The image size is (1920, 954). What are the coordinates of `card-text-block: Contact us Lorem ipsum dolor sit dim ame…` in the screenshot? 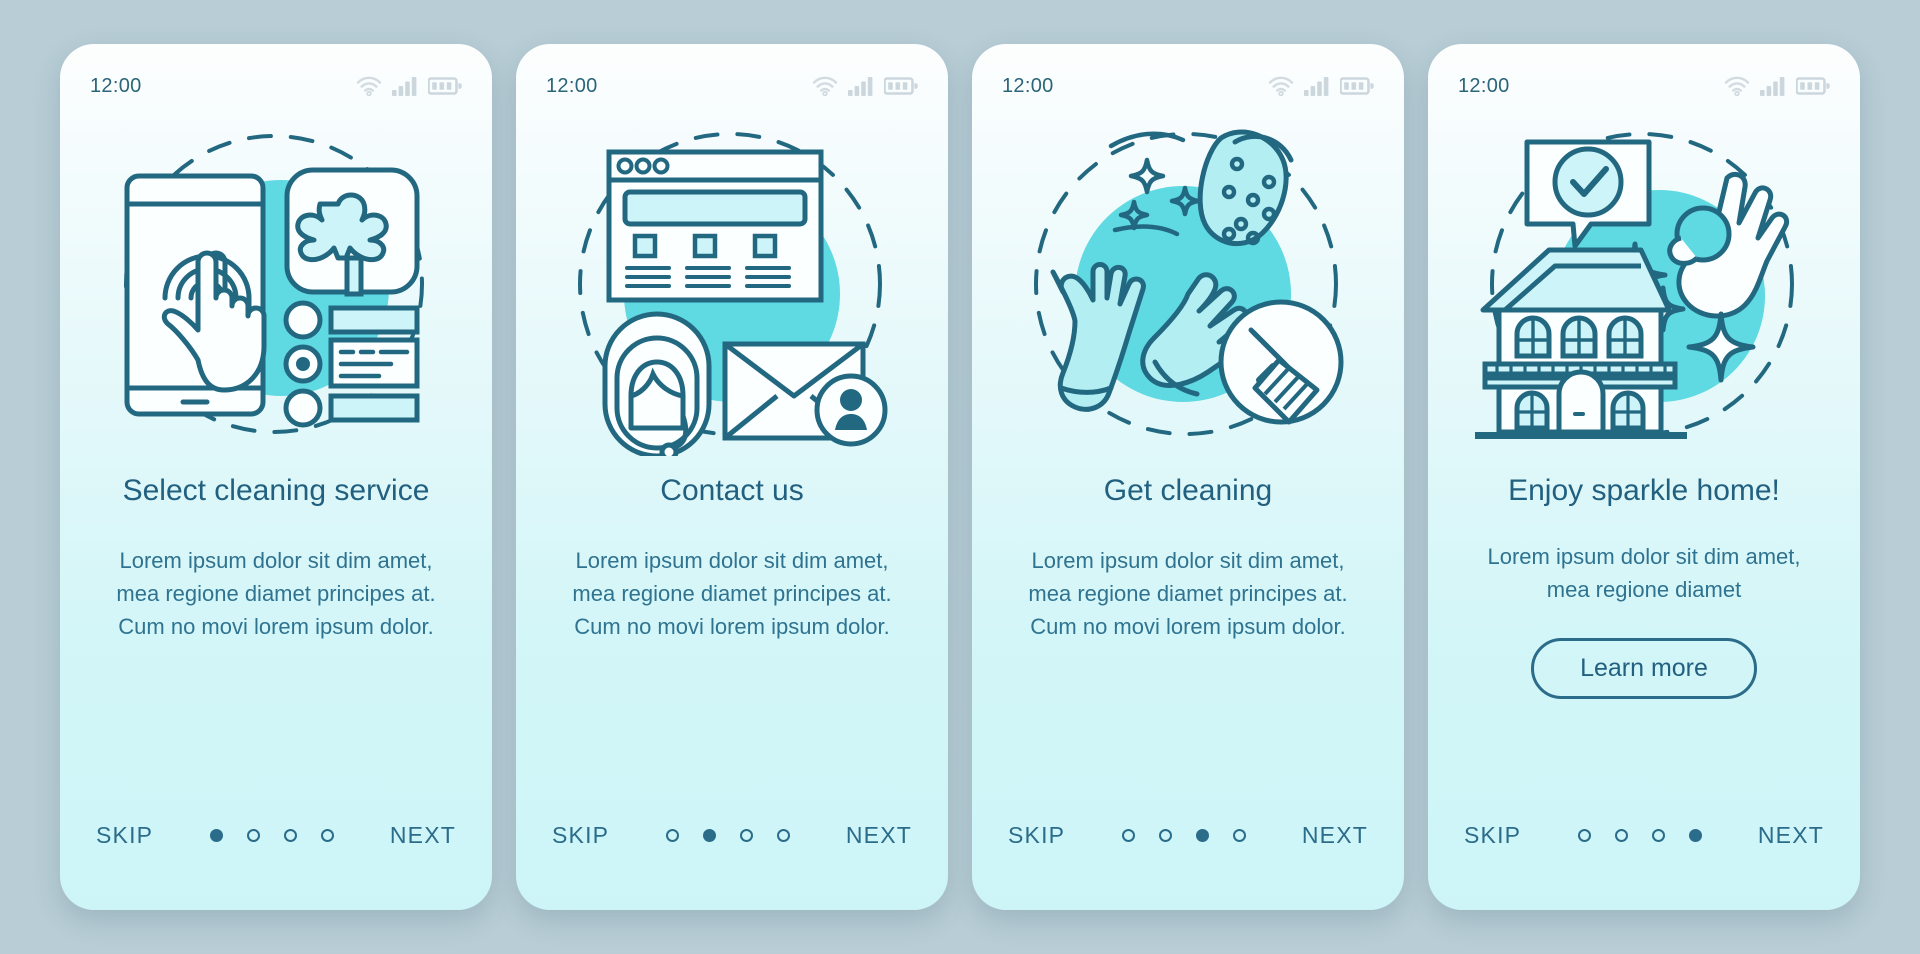 It's located at (732, 628).